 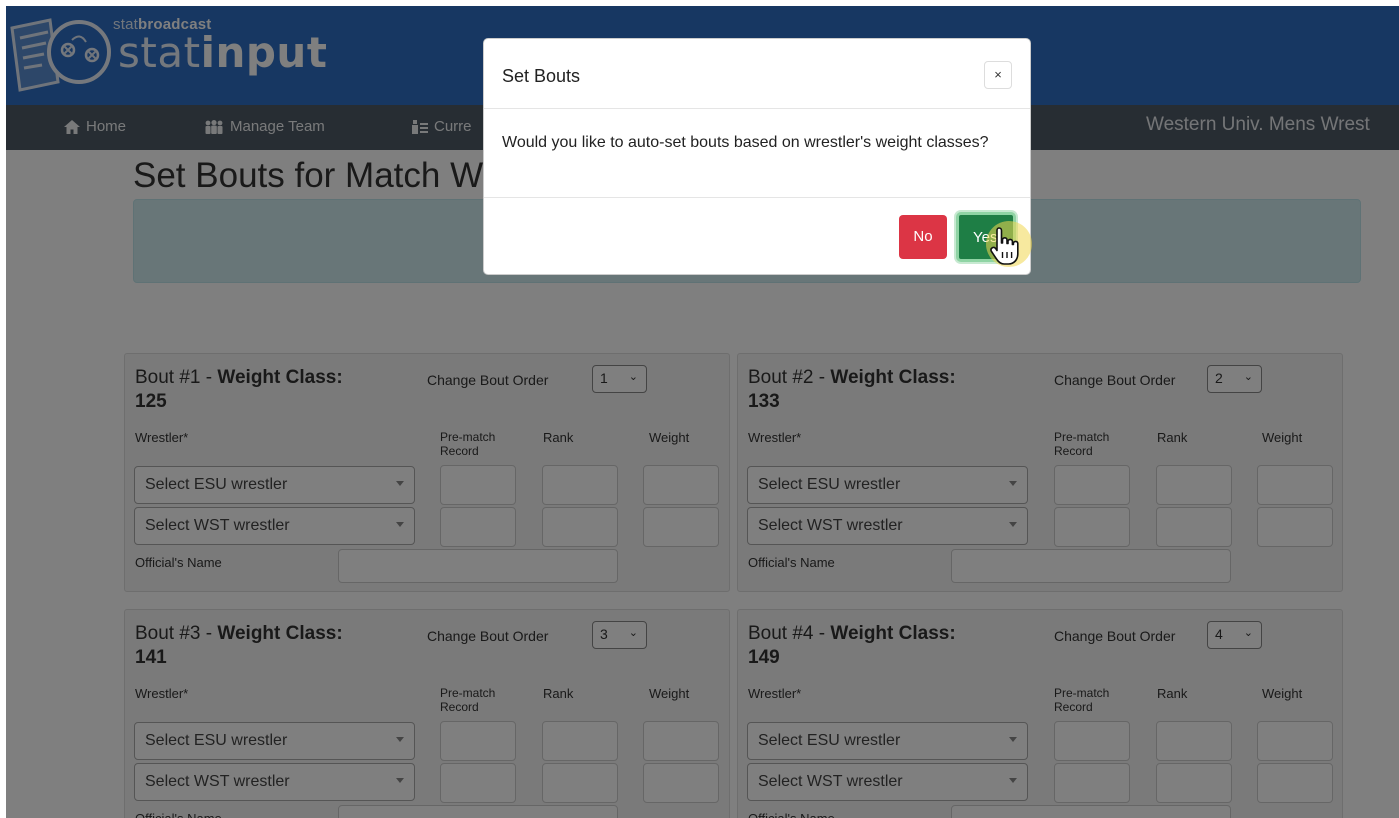 What do you see at coordinates (757, 197) in the screenshot?
I see `modal-footer-divider` at bounding box center [757, 197].